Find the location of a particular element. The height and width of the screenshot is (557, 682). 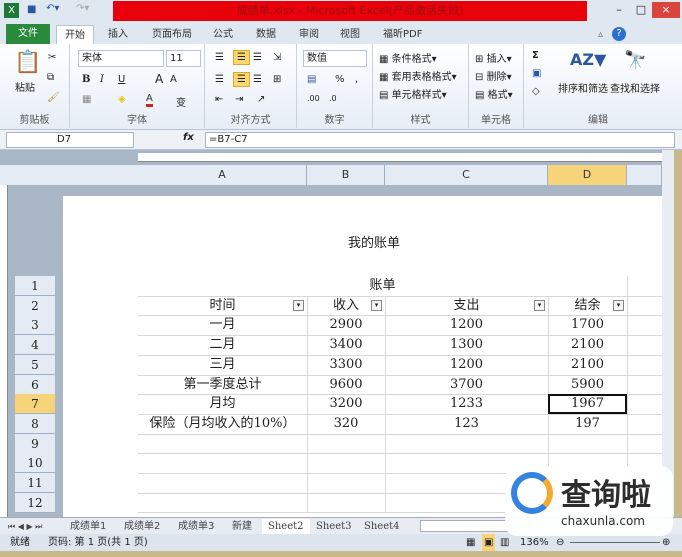

name-box: D7 is located at coordinates (70, 140).